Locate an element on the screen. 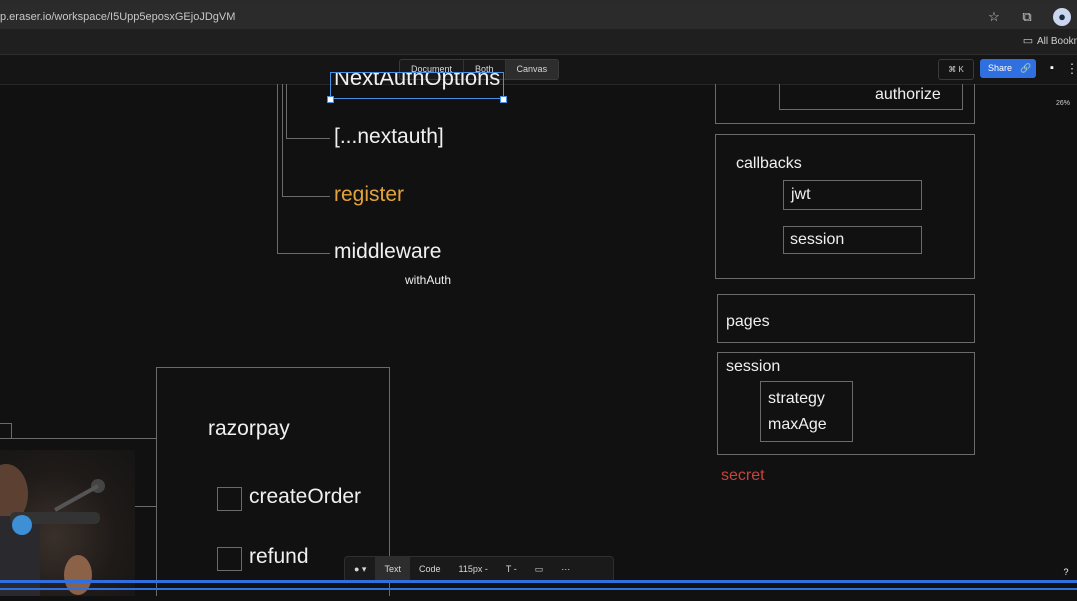 Image resolution: width=1077 pixels, height=601 pixels. share-button: Share 🔗 is located at coordinates (1008, 68).